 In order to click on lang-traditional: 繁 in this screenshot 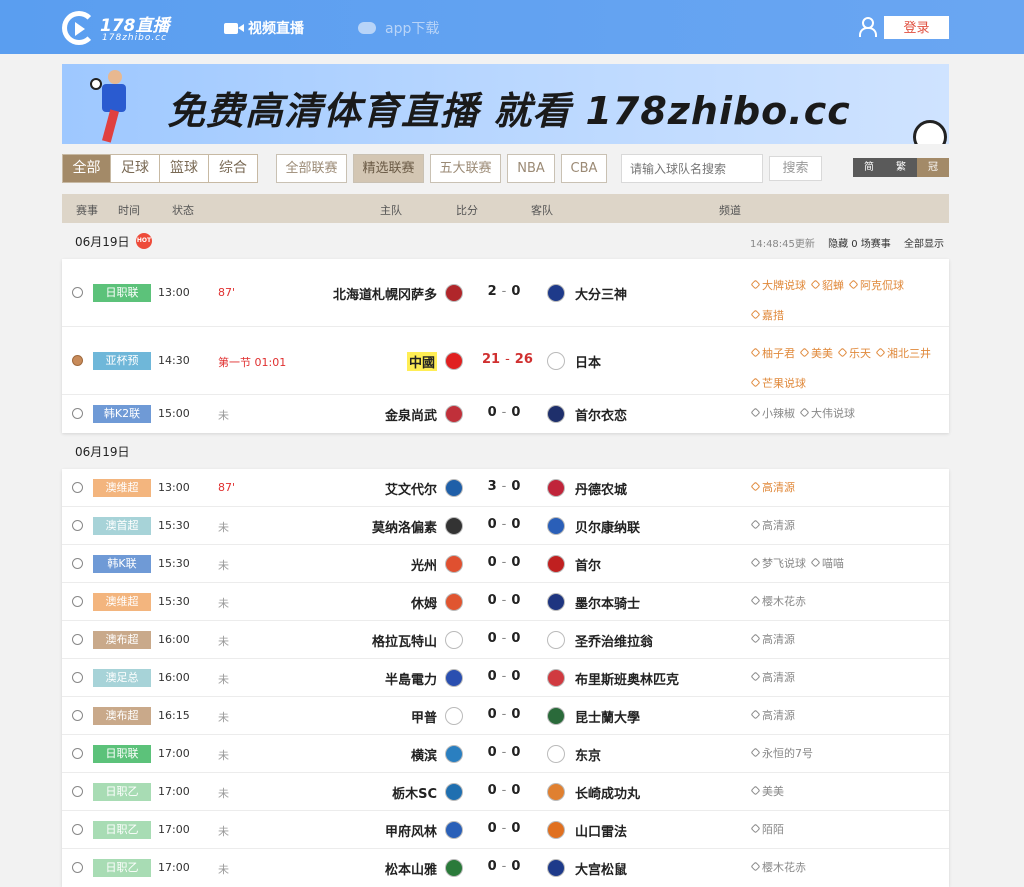, I will do `click(901, 167)`.